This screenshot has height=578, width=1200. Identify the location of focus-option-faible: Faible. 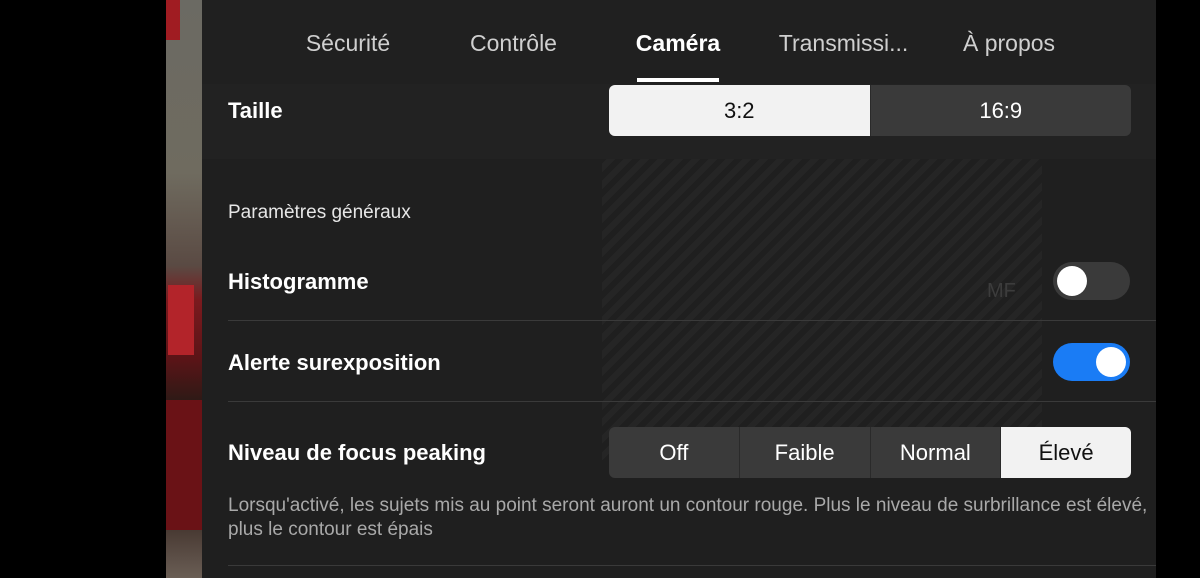
(804, 452).